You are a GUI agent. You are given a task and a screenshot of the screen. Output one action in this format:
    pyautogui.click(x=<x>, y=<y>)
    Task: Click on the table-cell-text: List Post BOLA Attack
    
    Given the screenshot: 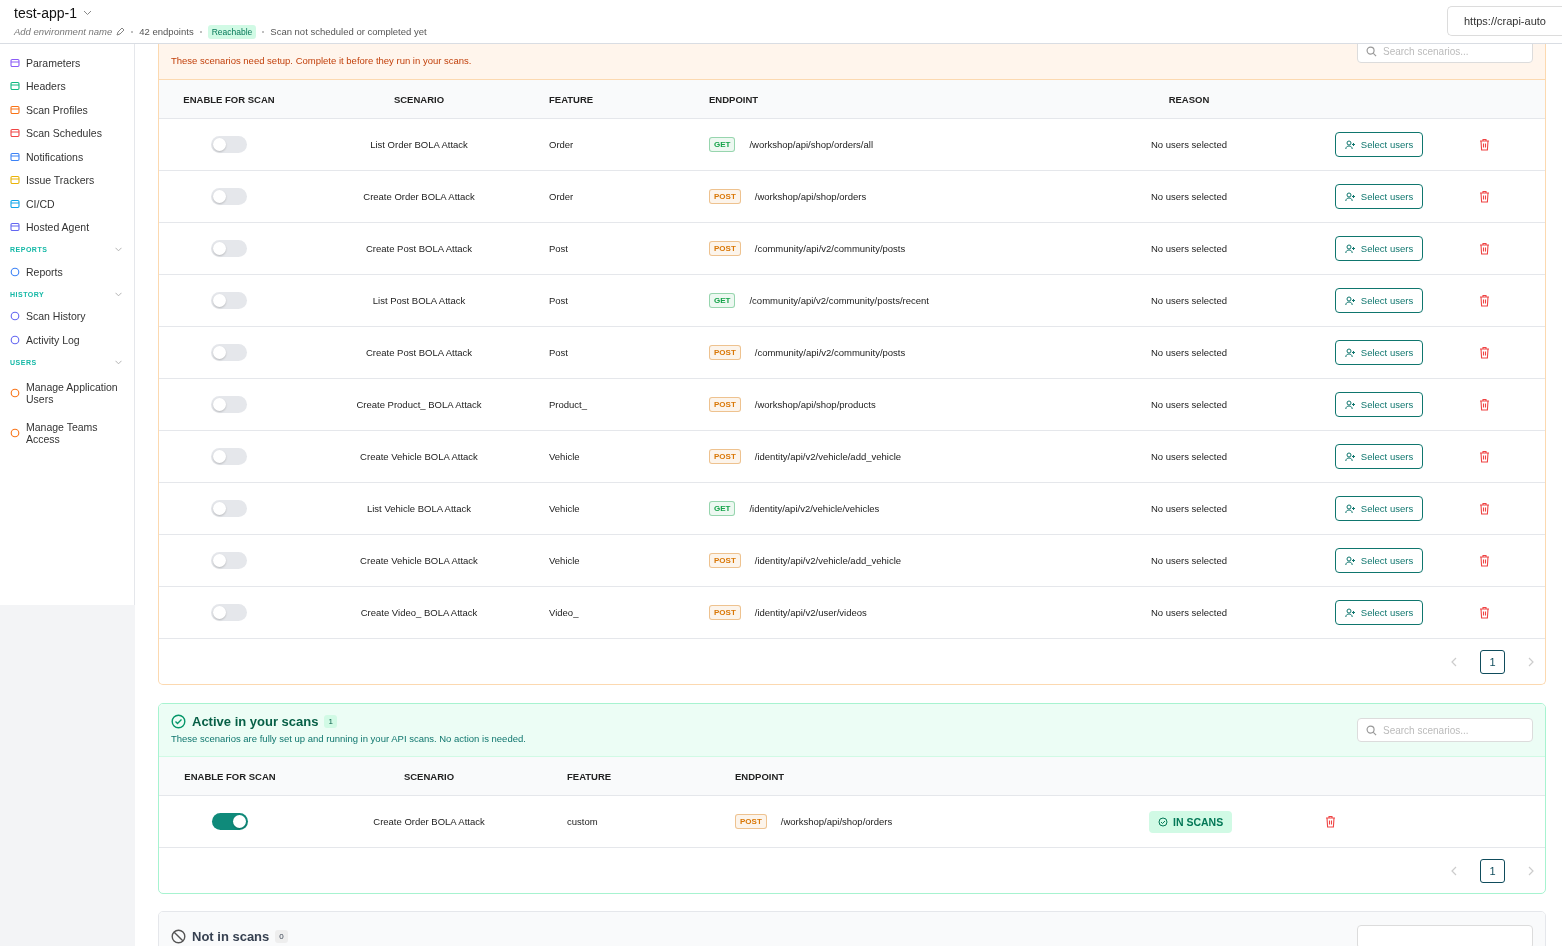 What is the action you would take?
    pyautogui.click(x=419, y=300)
    